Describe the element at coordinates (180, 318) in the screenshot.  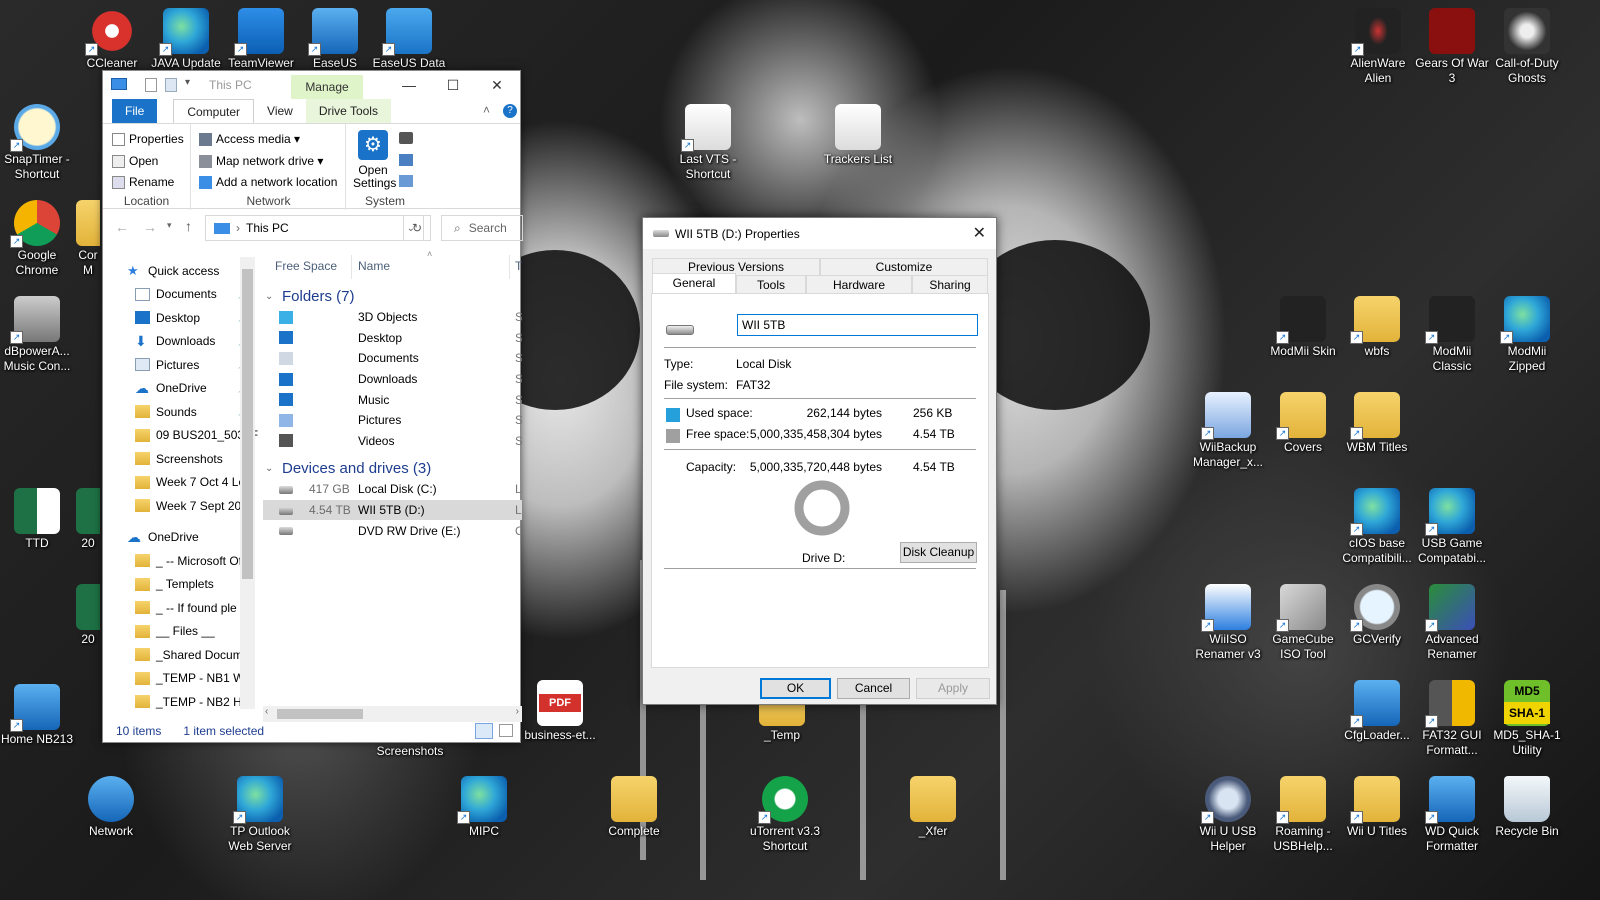
I see `nav-item: Desktop📌` at that location.